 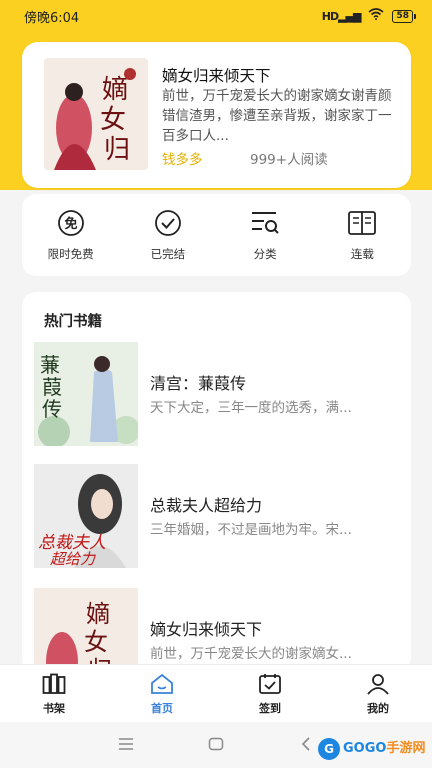 I want to click on status-icons: HD▂▄▆ 58, so click(x=369, y=16).